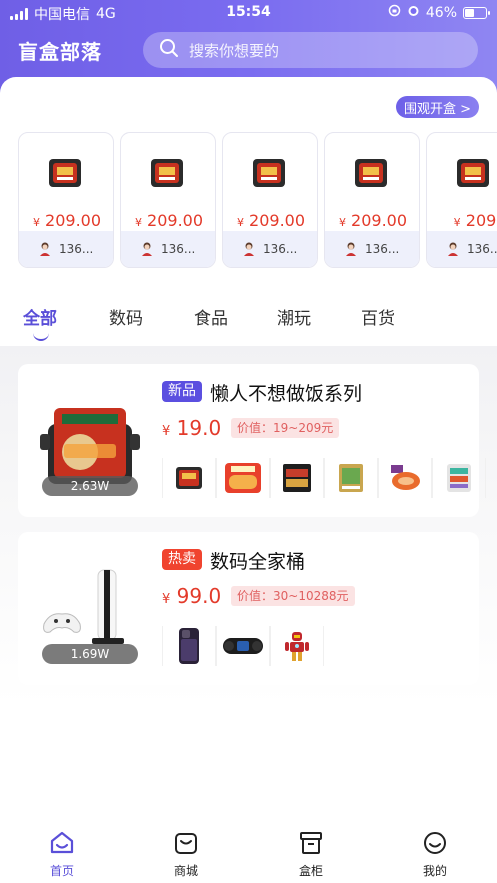 The width and height of the screenshot is (497, 883). I want to click on tab-active-indicator, so click(41, 337).